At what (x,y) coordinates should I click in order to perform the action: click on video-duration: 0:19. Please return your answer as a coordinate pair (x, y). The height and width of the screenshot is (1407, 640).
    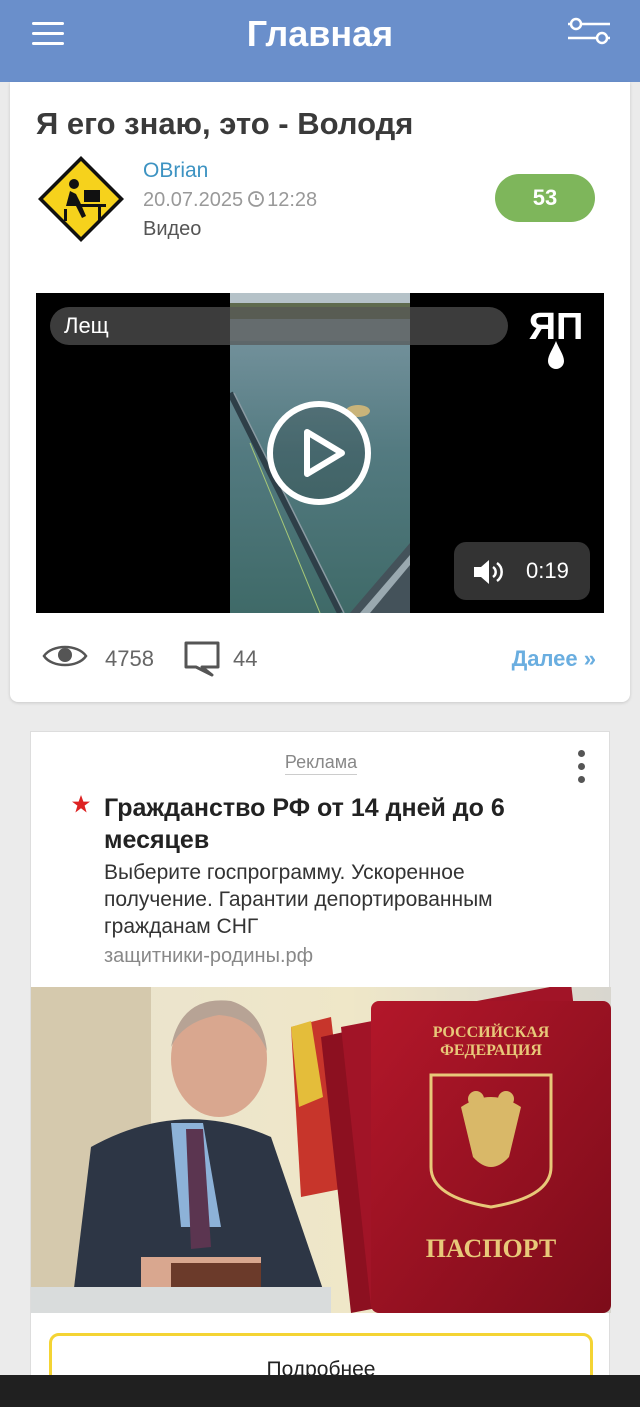
    Looking at the image, I should click on (547, 570).